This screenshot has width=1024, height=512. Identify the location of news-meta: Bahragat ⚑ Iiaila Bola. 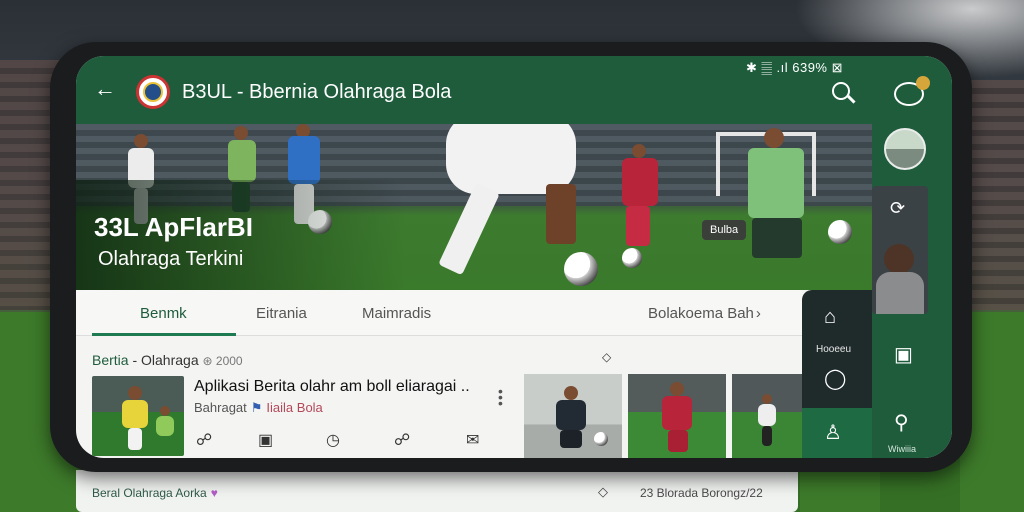
(258, 407).